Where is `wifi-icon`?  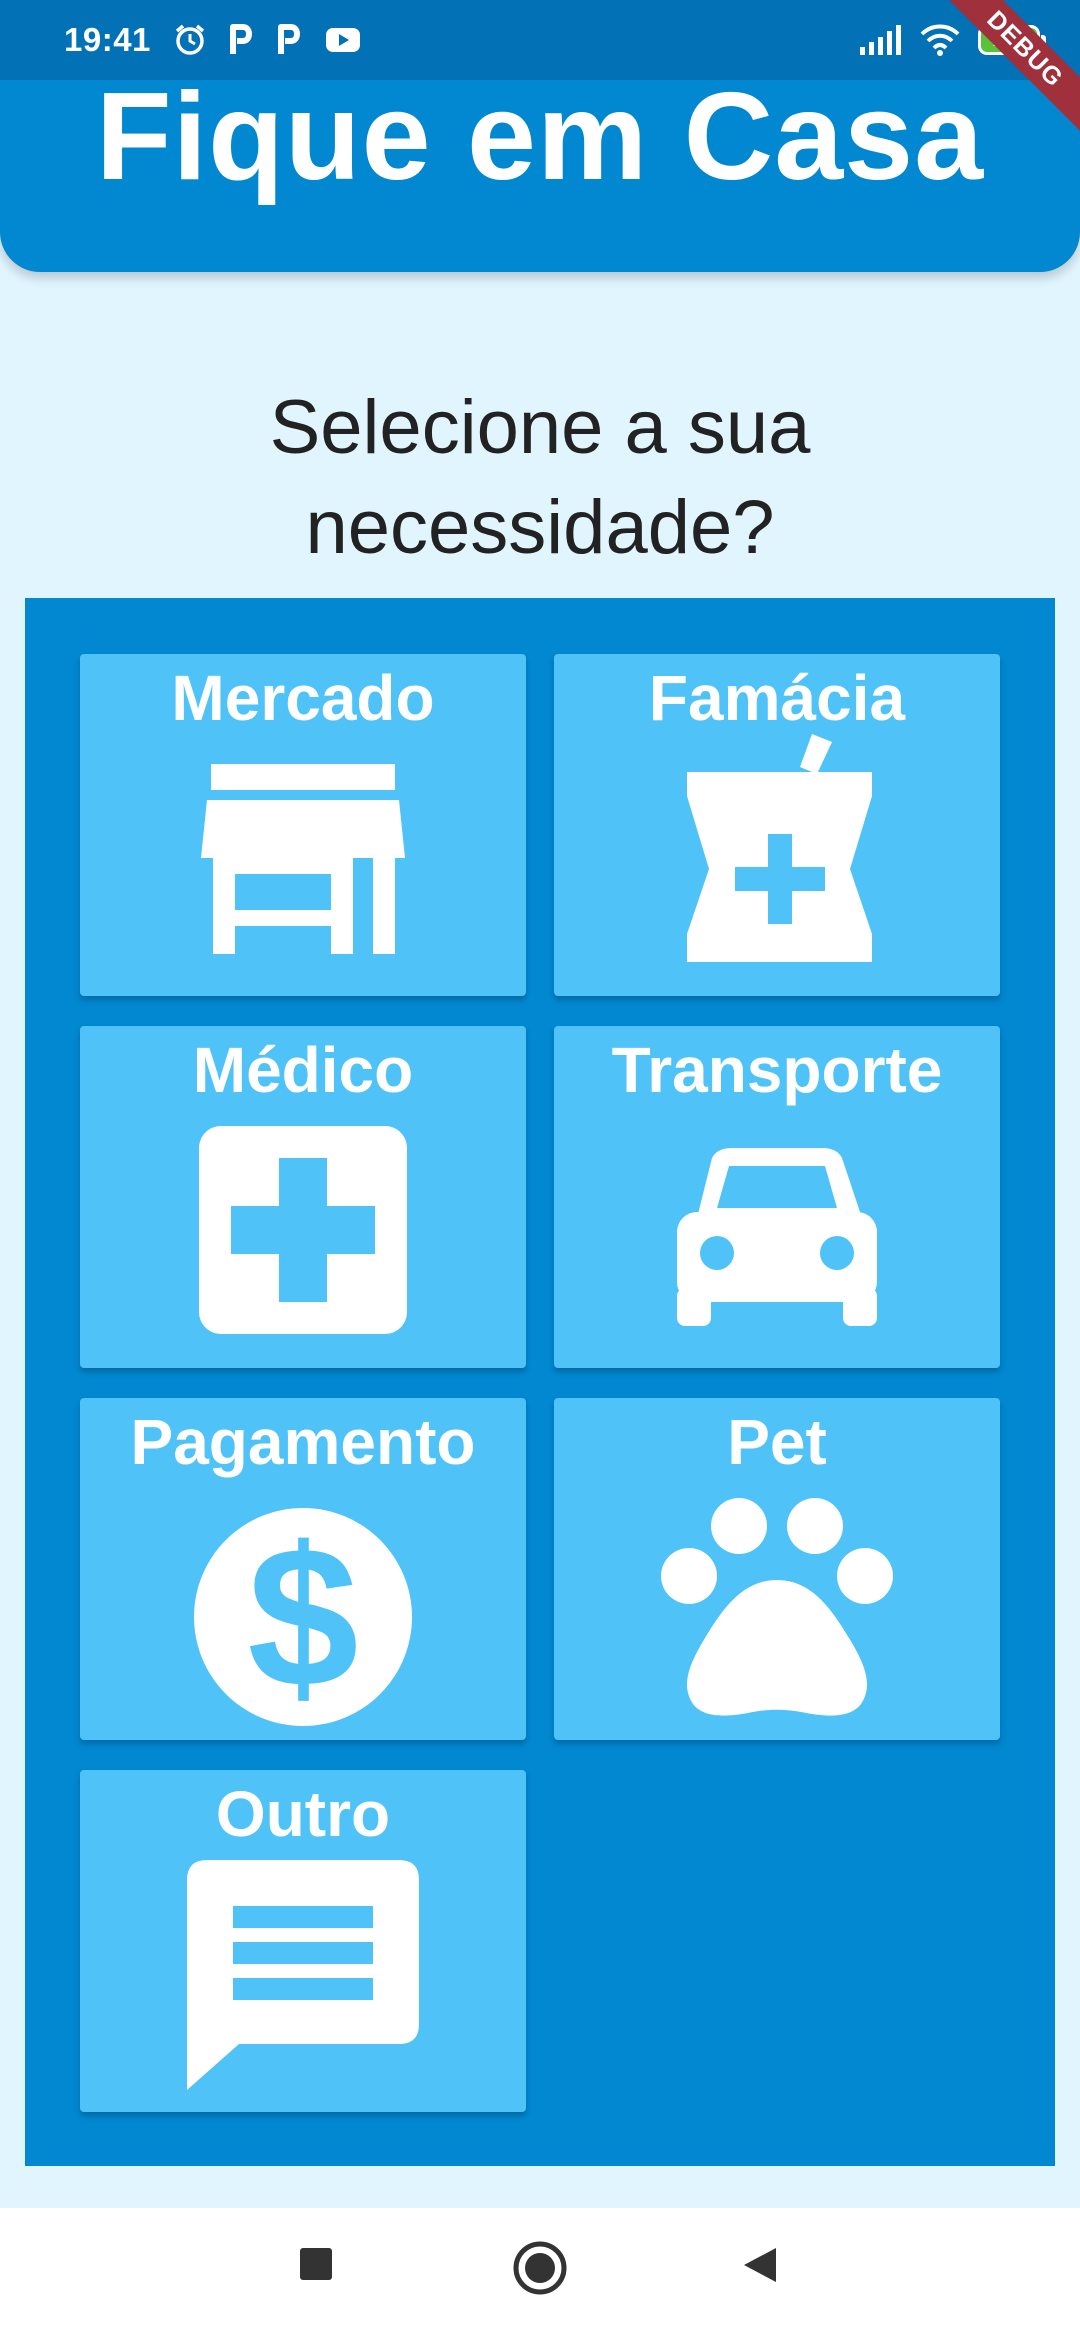 wifi-icon is located at coordinates (940, 40).